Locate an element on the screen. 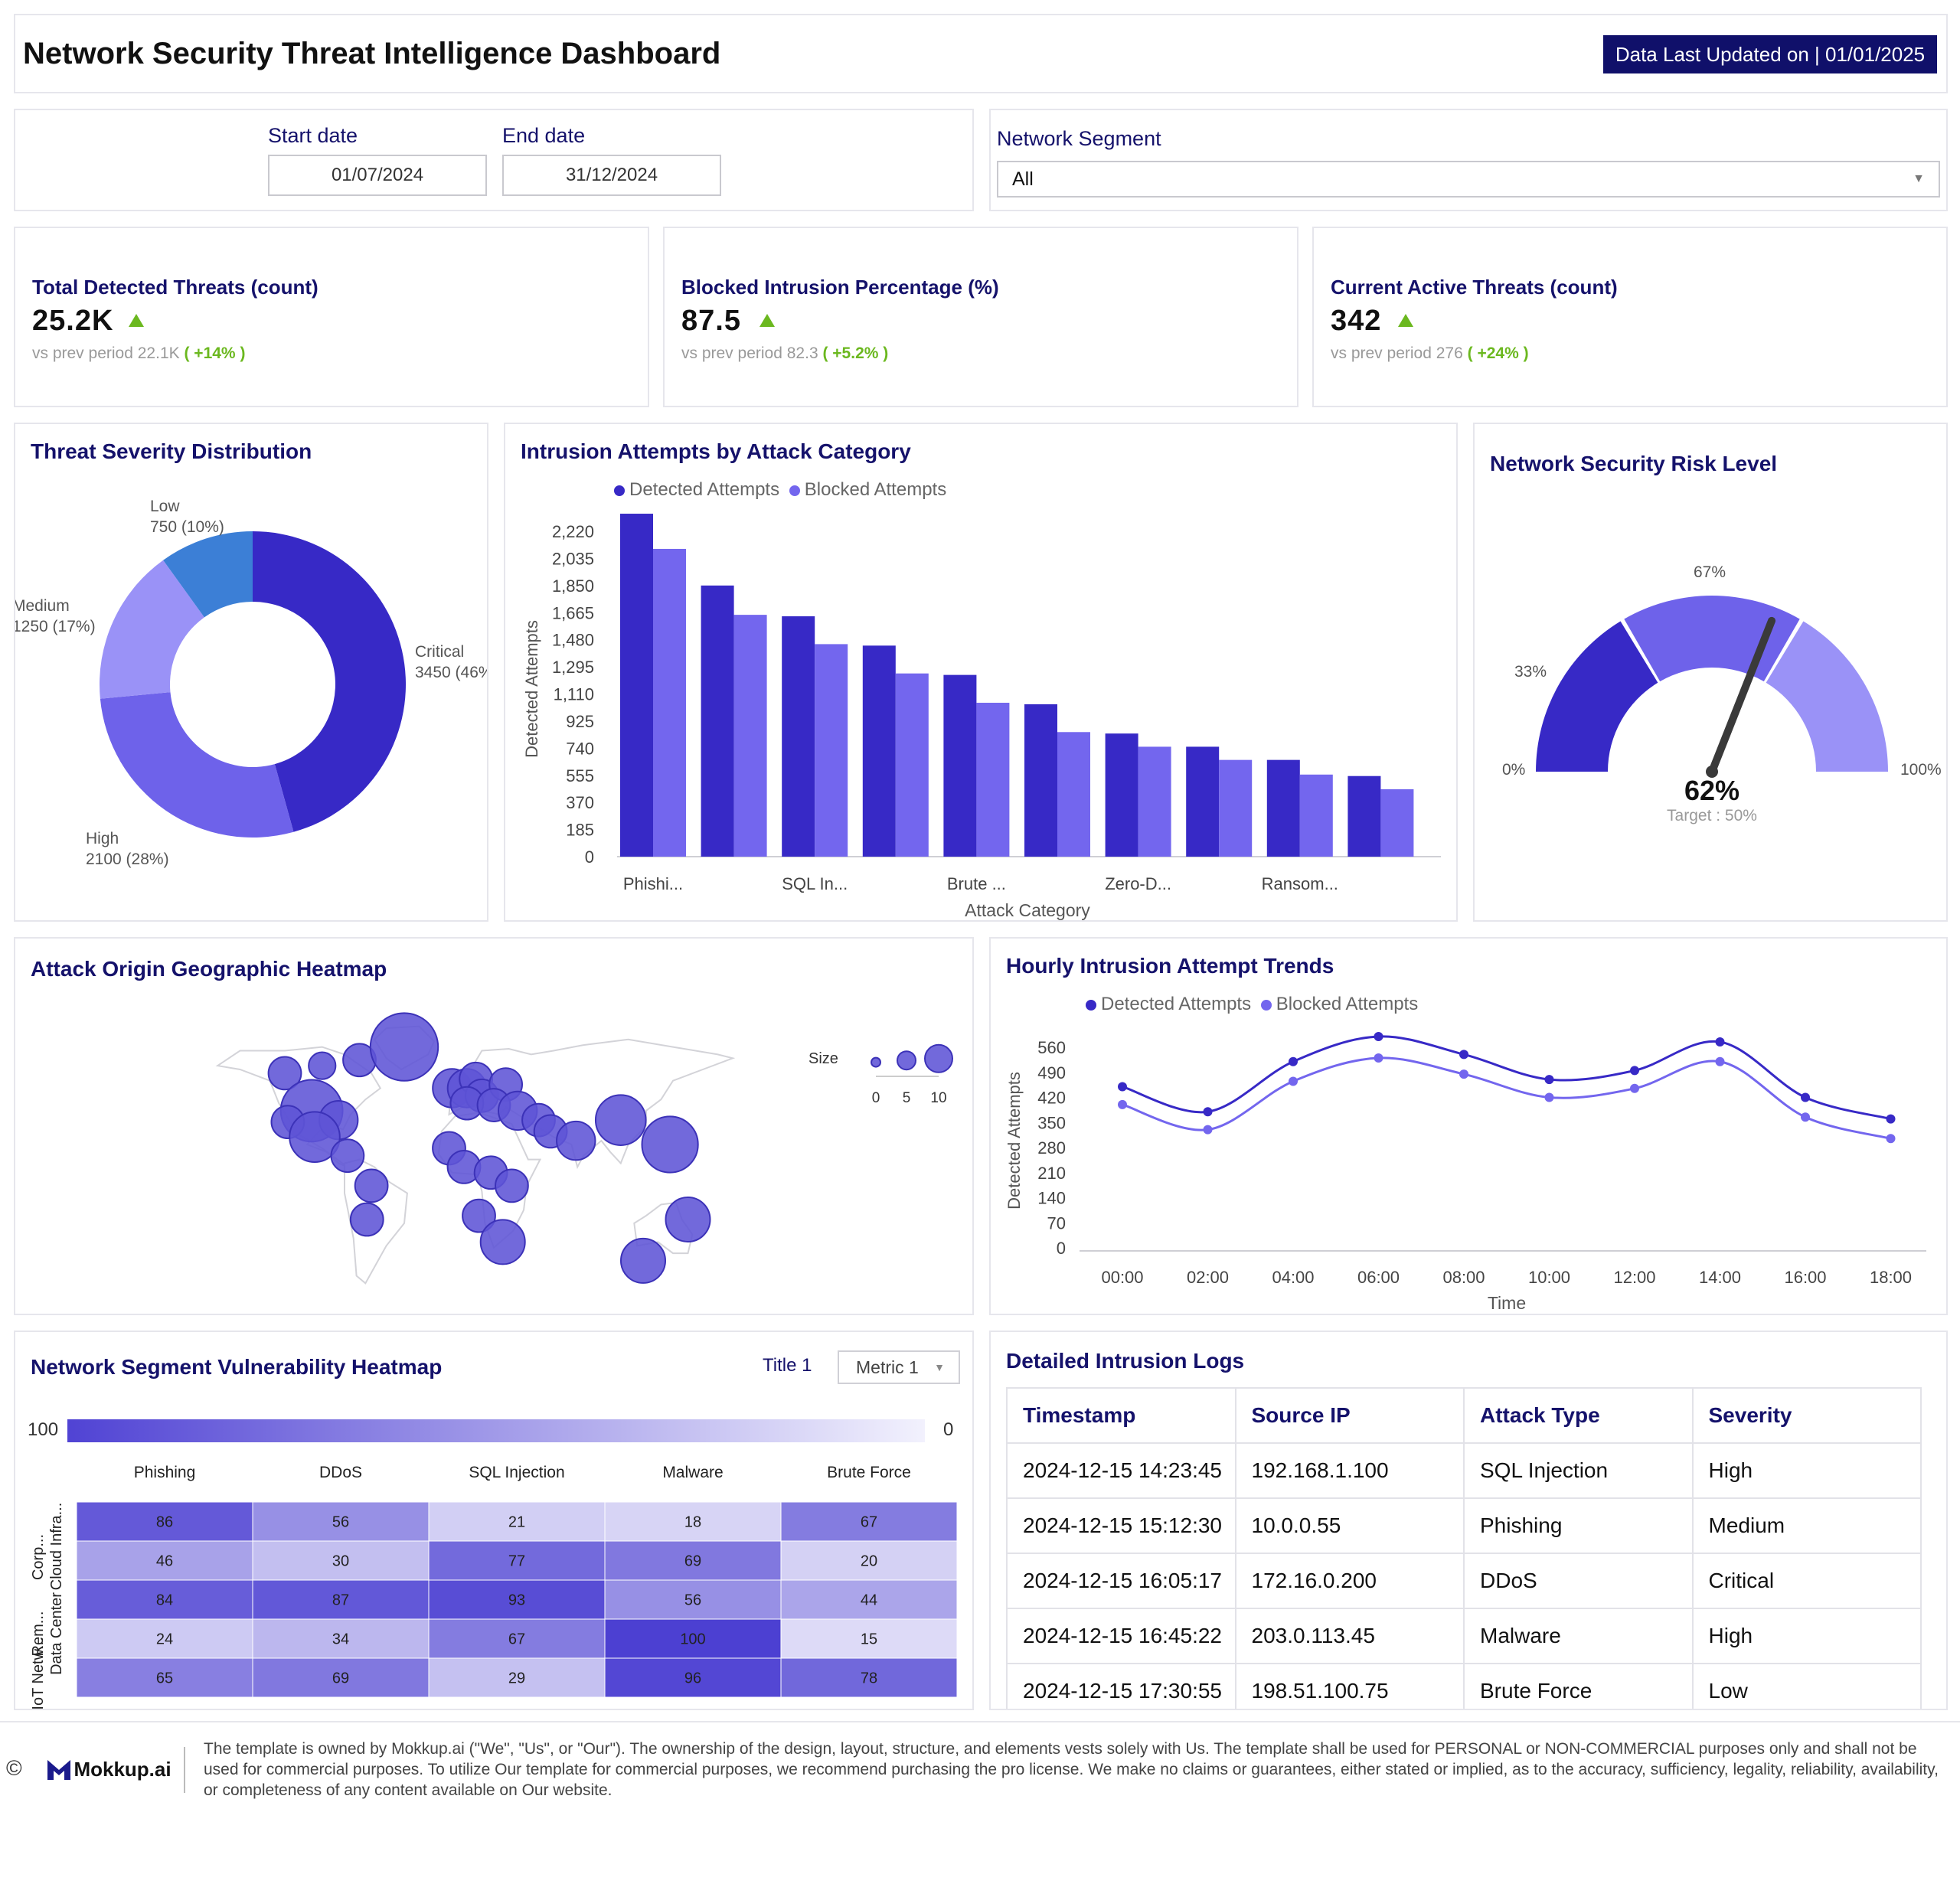 This screenshot has width=1960, height=1884. column-header-severity: Severity is located at coordinates (1806, 1415).